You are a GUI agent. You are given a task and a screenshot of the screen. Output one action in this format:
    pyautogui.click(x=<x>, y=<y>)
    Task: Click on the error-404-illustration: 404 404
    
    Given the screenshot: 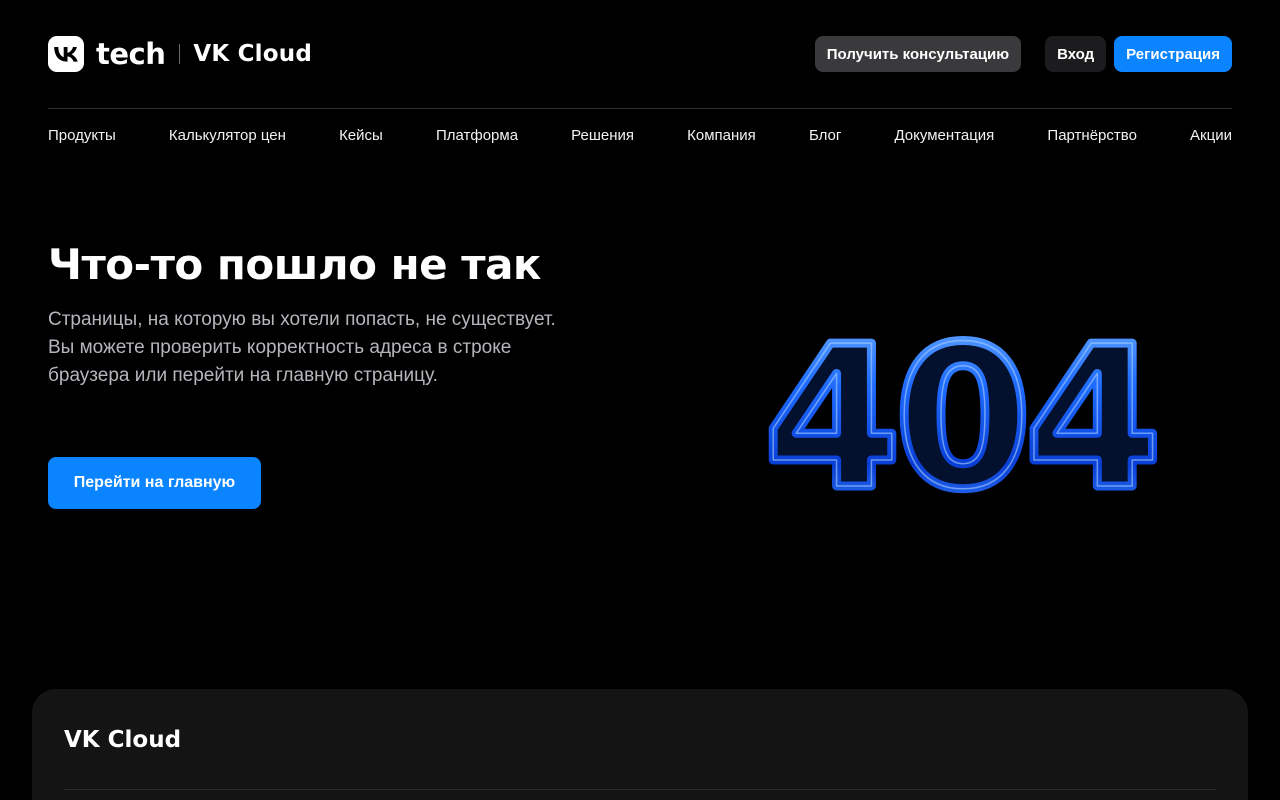 What is the action you would take?
    pyautogui.click(x=963, y=413)
    